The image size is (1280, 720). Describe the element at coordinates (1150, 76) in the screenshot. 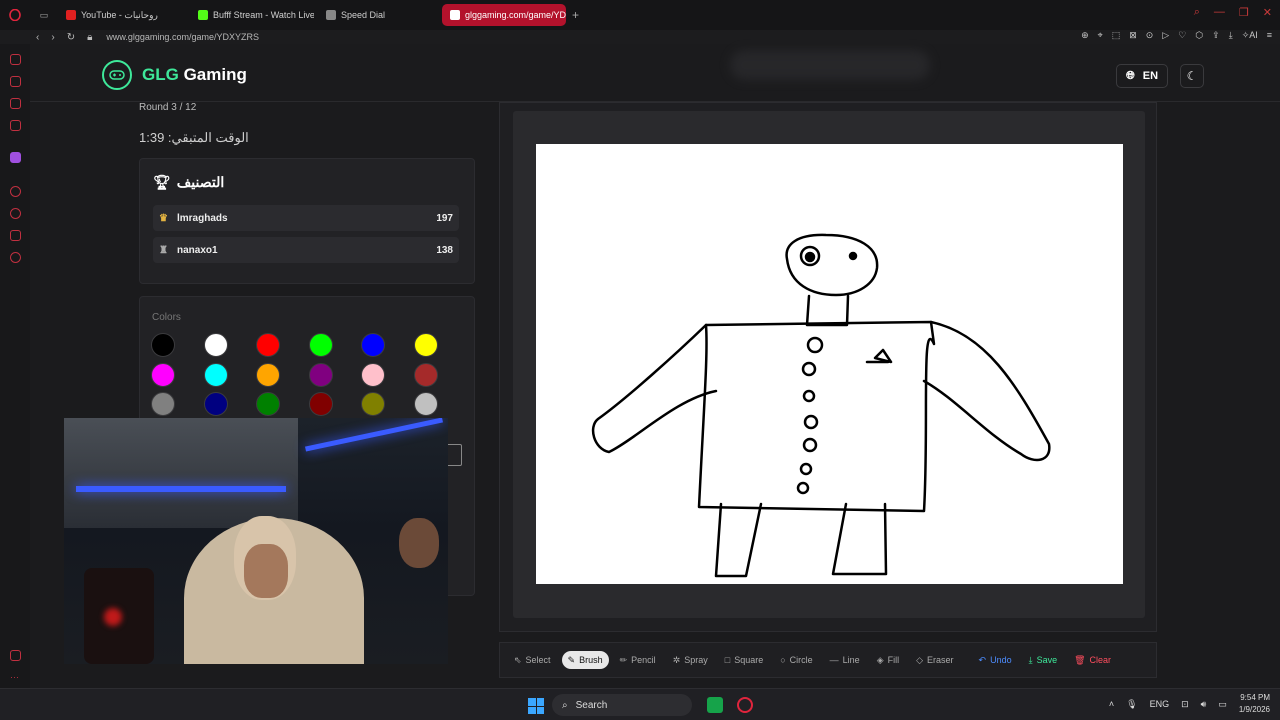

I see `language-label: EN` at that location.